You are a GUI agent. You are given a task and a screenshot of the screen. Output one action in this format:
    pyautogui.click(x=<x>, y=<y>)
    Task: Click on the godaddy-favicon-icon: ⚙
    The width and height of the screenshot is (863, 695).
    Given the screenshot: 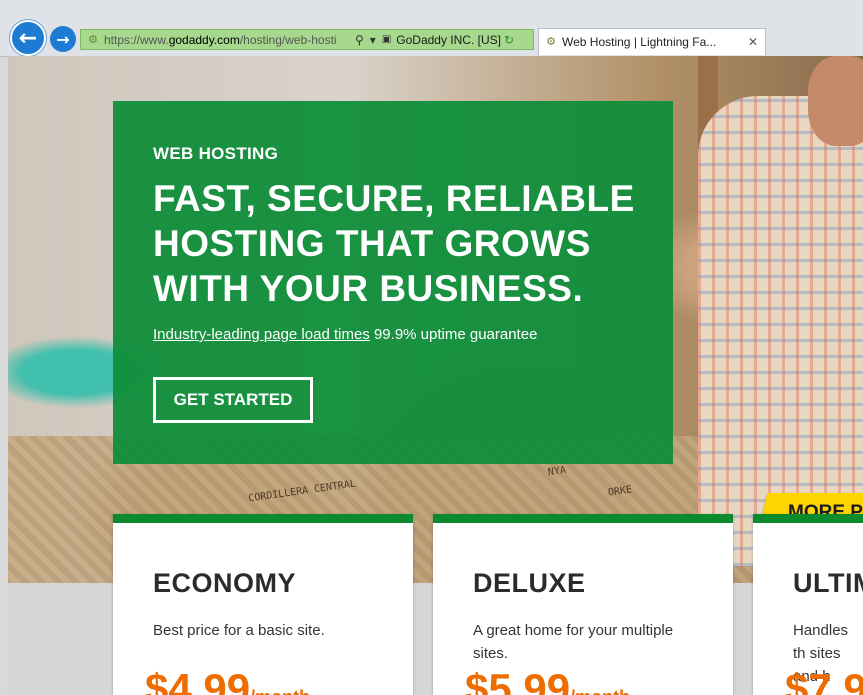 What is the action you would take?
    pyautogui.click(x=93, y=39)
    